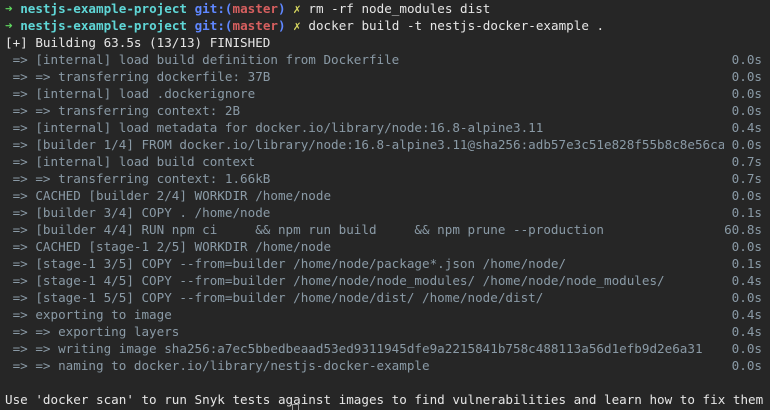  Describe the element at coordinates (385, 110) in the screenshot. I see `build-step: => => transferring context: 2B 0.0s` at that location.